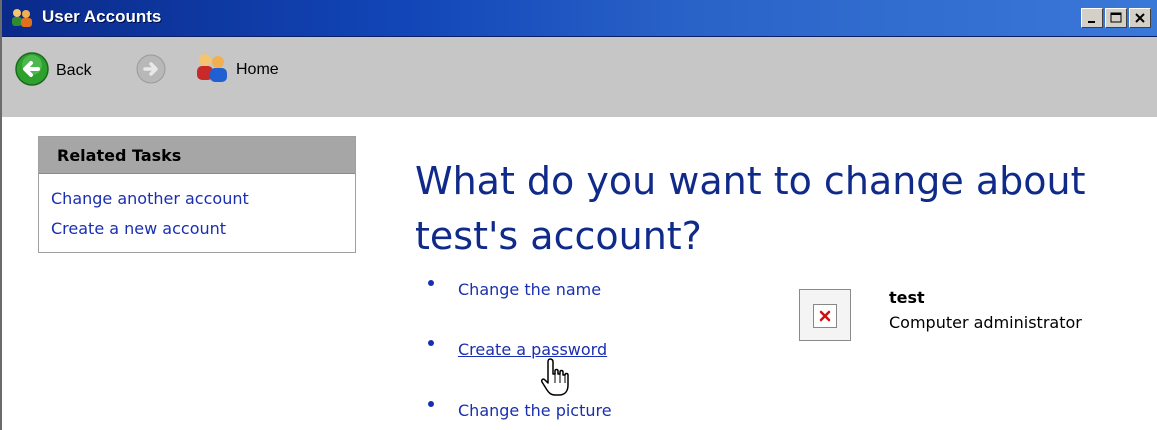 This screenshot has height=430, width=1157. I want to click on close-icon, so click(1140, 18).